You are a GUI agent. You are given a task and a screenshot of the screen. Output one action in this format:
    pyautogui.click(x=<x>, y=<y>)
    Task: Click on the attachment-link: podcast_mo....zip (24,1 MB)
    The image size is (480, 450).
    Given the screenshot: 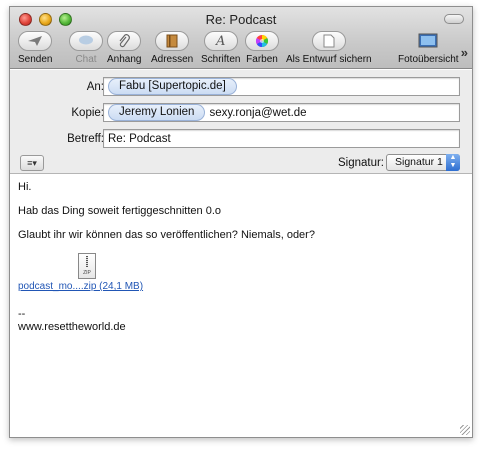 What is the action you would take?
    pyautogui.click(x=80, y=286)
    